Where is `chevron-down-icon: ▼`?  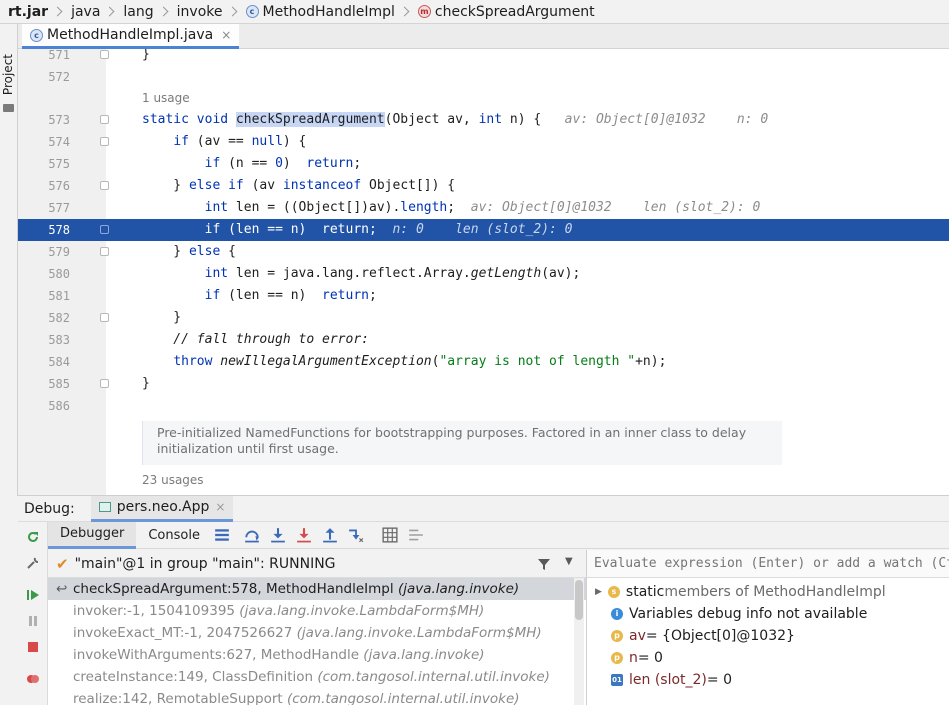 chevron-down-icon: ▼ is located at coordinates (569, 561).